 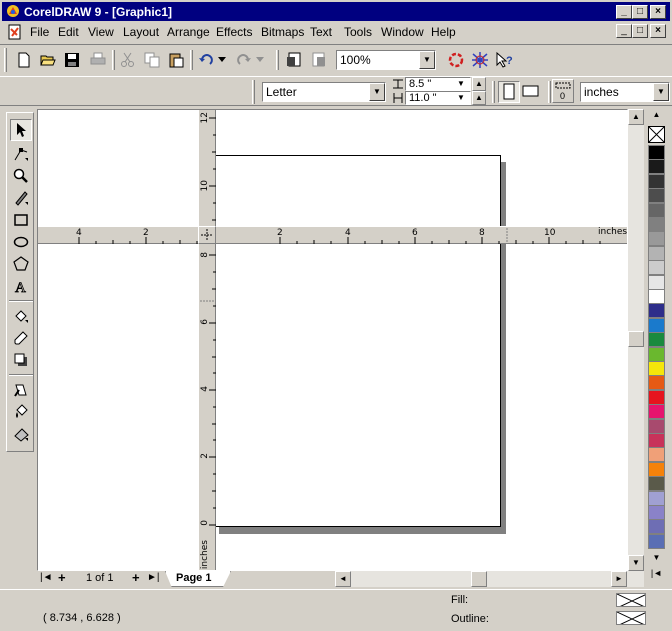 What do you see at coordinates (72, 60) in the screenshot?
I see `save-icon` at bounding box center [72, 60].